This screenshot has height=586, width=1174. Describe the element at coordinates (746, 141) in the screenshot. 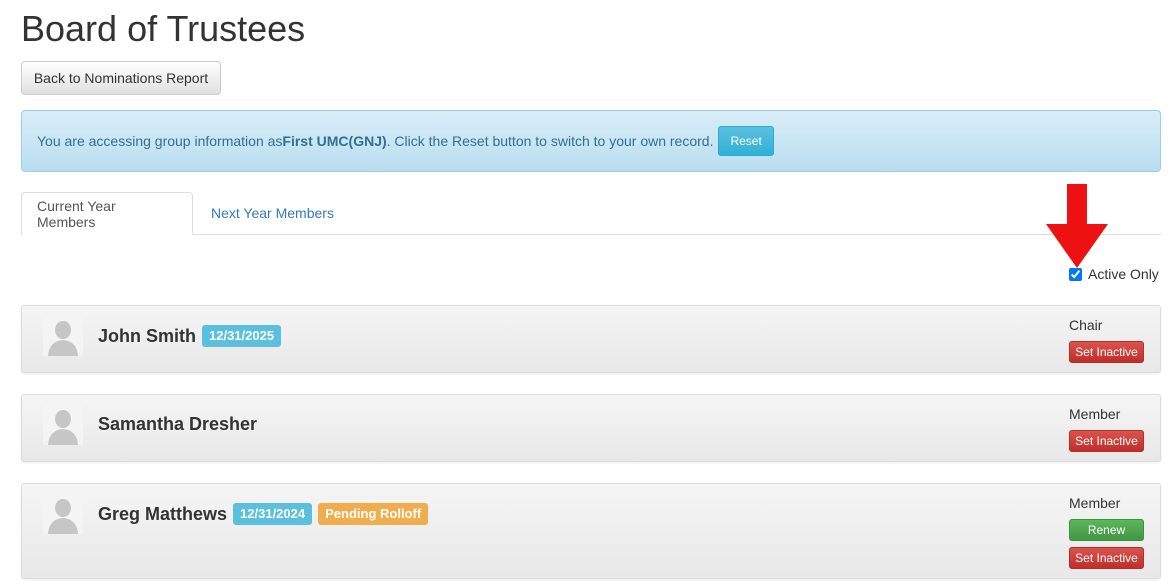

I see `reset-button: Reset` at that location.